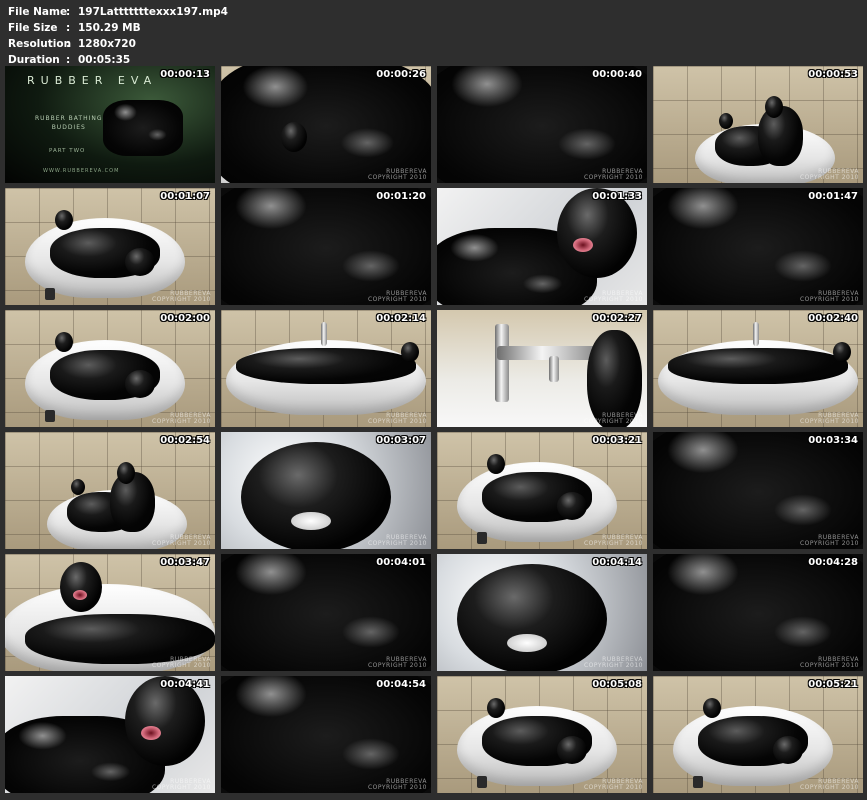  Describe the element at coordinates (67, 151) in the screenshot. I see `intro-part: PART TWO` at that location.